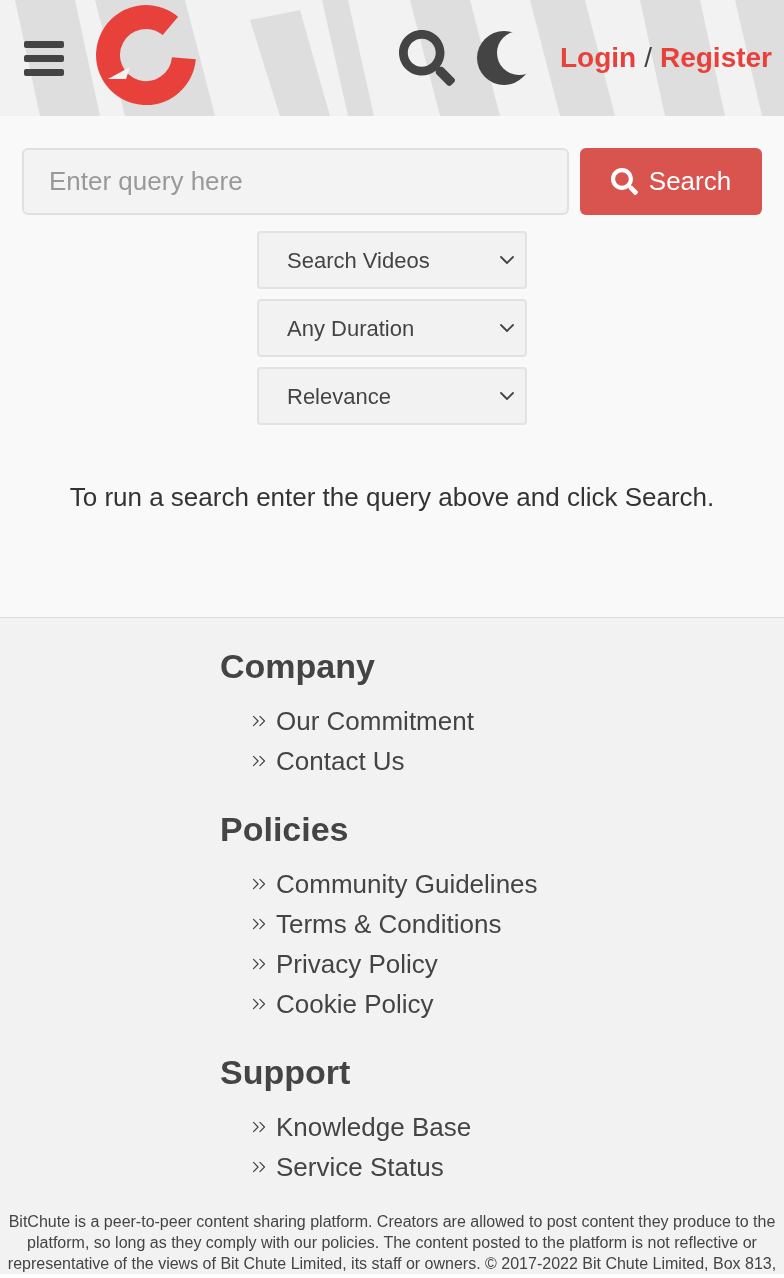 The width and height of the screenshot is (784, 1278). I want to click on footer-link: Knowledge Base, so click(516, 1127).